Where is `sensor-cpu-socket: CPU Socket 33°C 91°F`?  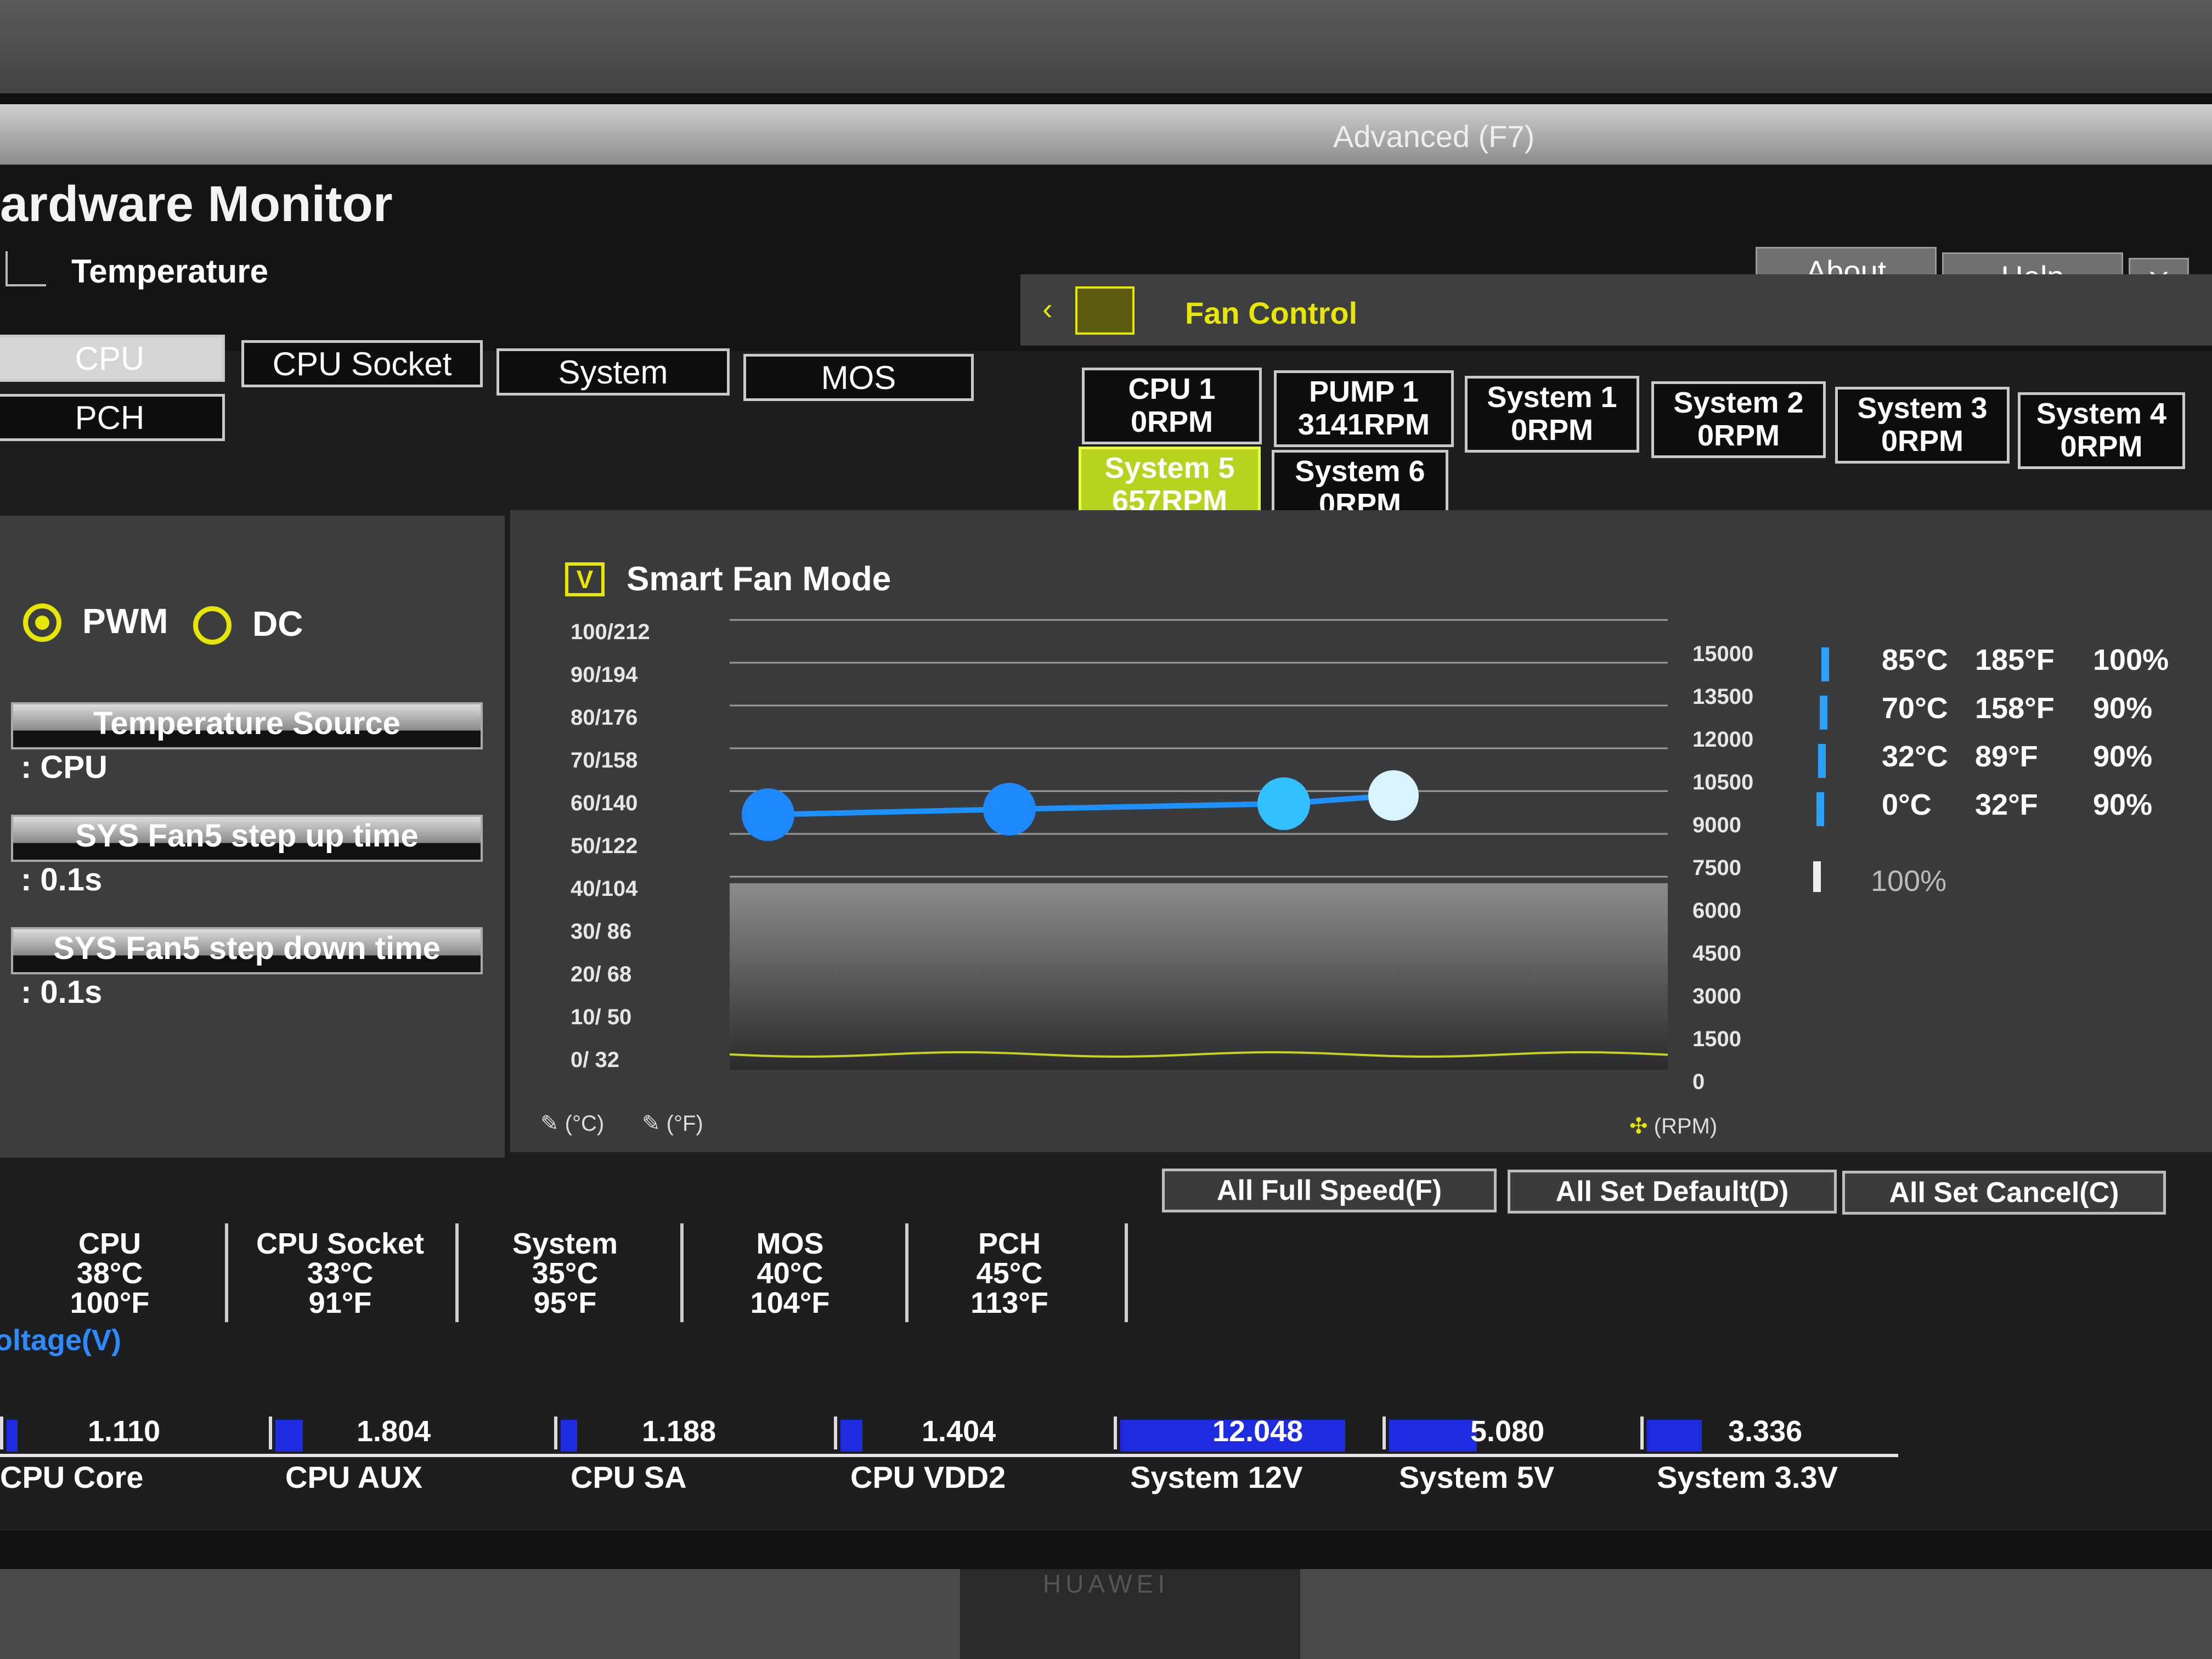 sensor-cpu-socket: CPU Socket 33°C 91°F is located at coordinates (340, 1273).